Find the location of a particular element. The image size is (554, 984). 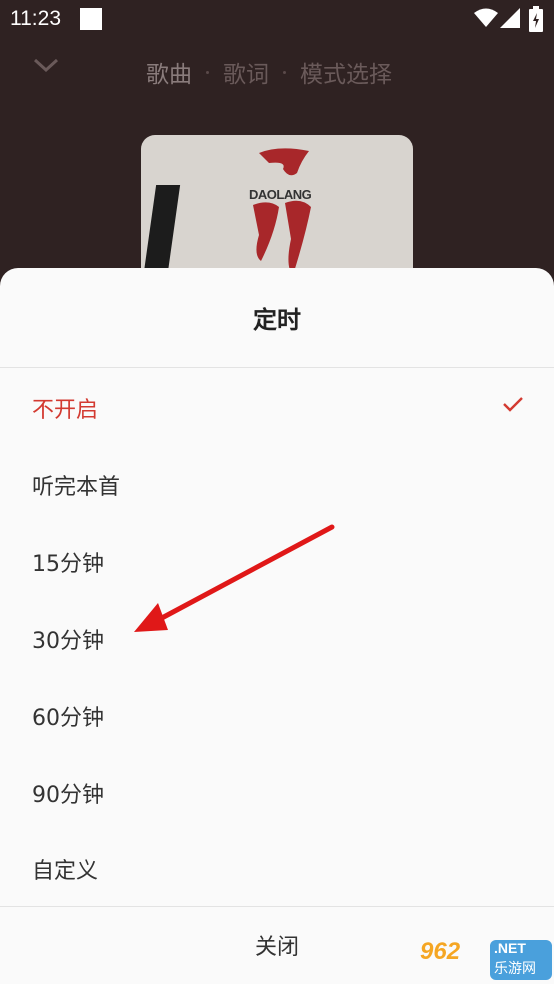

watermark-brand: 962 is located at coordinates (440, 951).